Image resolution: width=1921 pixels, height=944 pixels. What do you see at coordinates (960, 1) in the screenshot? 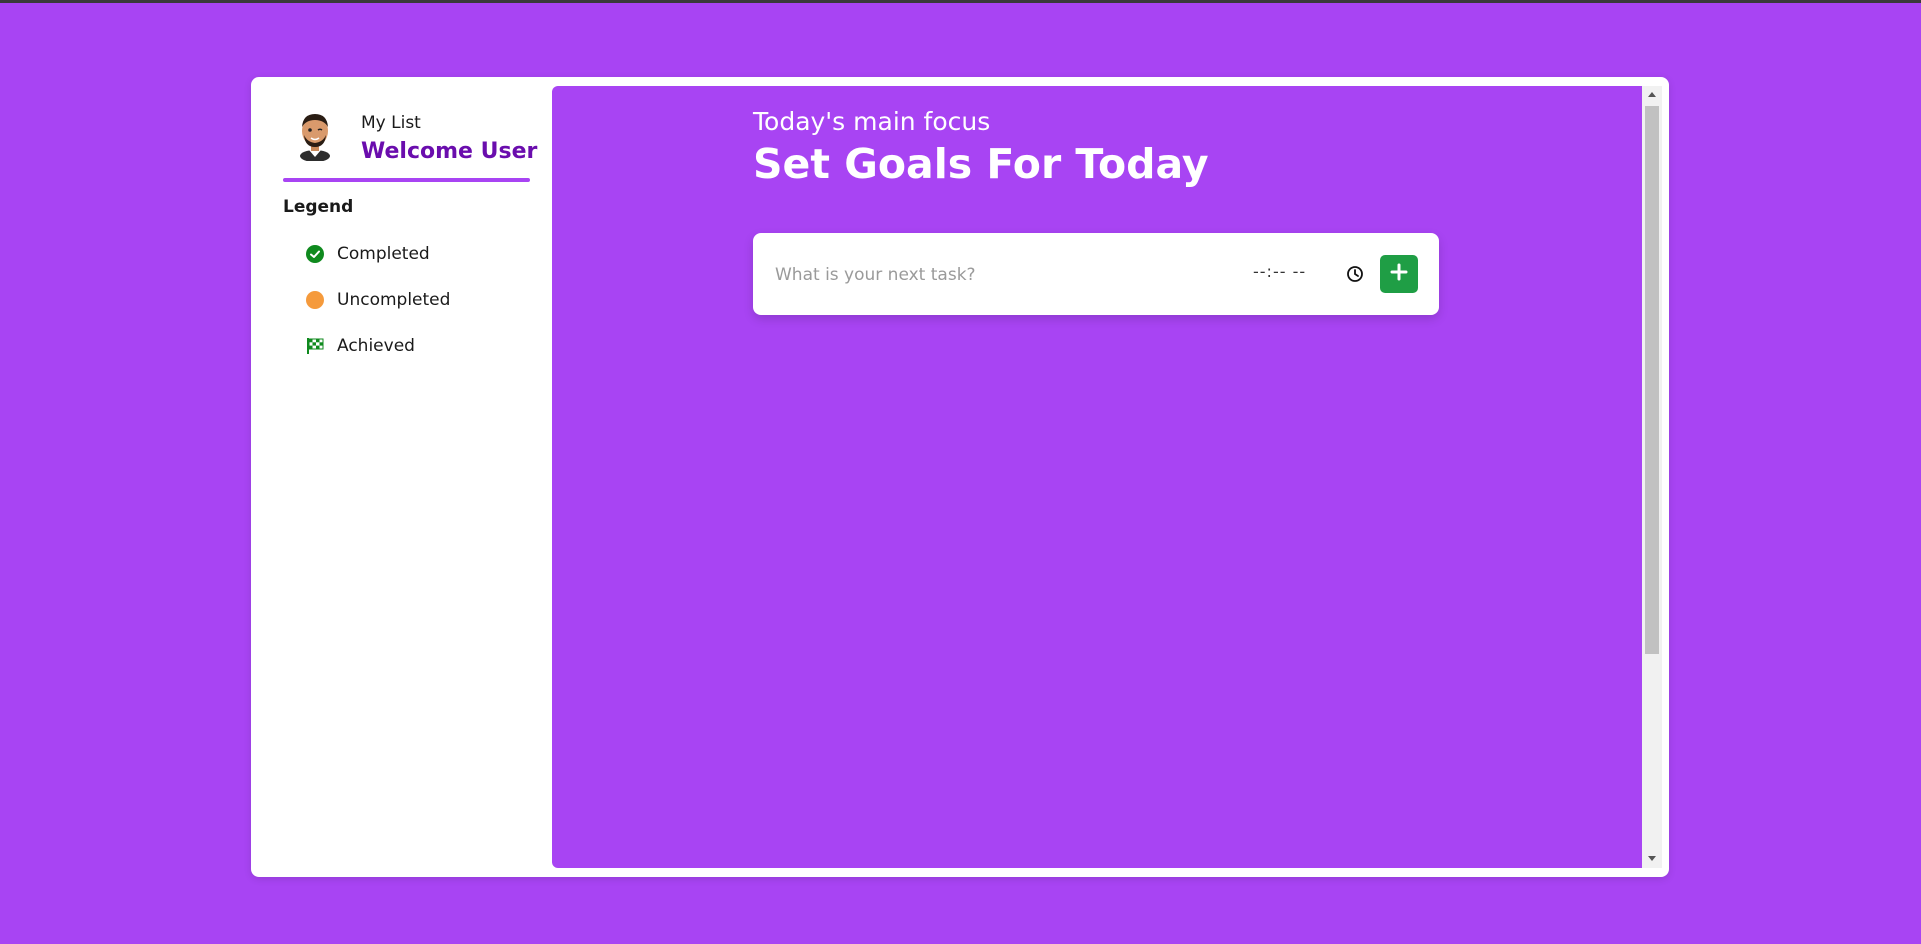
I see `window-top-border` at bounding box center [960, 1].